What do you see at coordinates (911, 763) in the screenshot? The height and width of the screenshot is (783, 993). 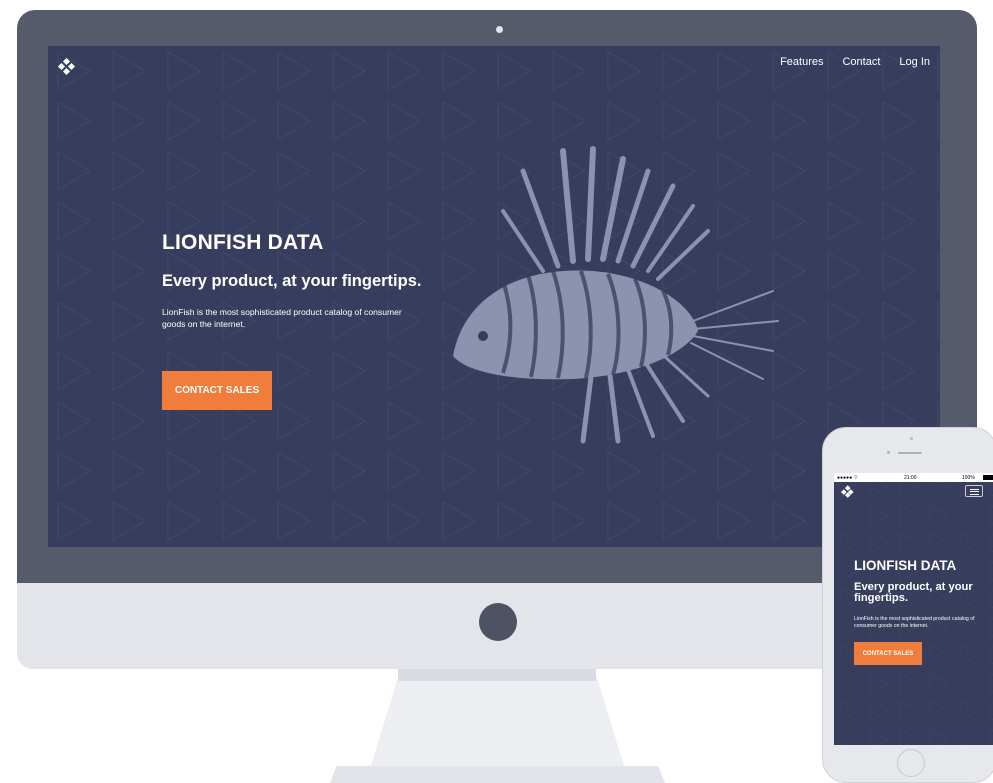 I see `phone-home-button` at bounding box center [911, 763].